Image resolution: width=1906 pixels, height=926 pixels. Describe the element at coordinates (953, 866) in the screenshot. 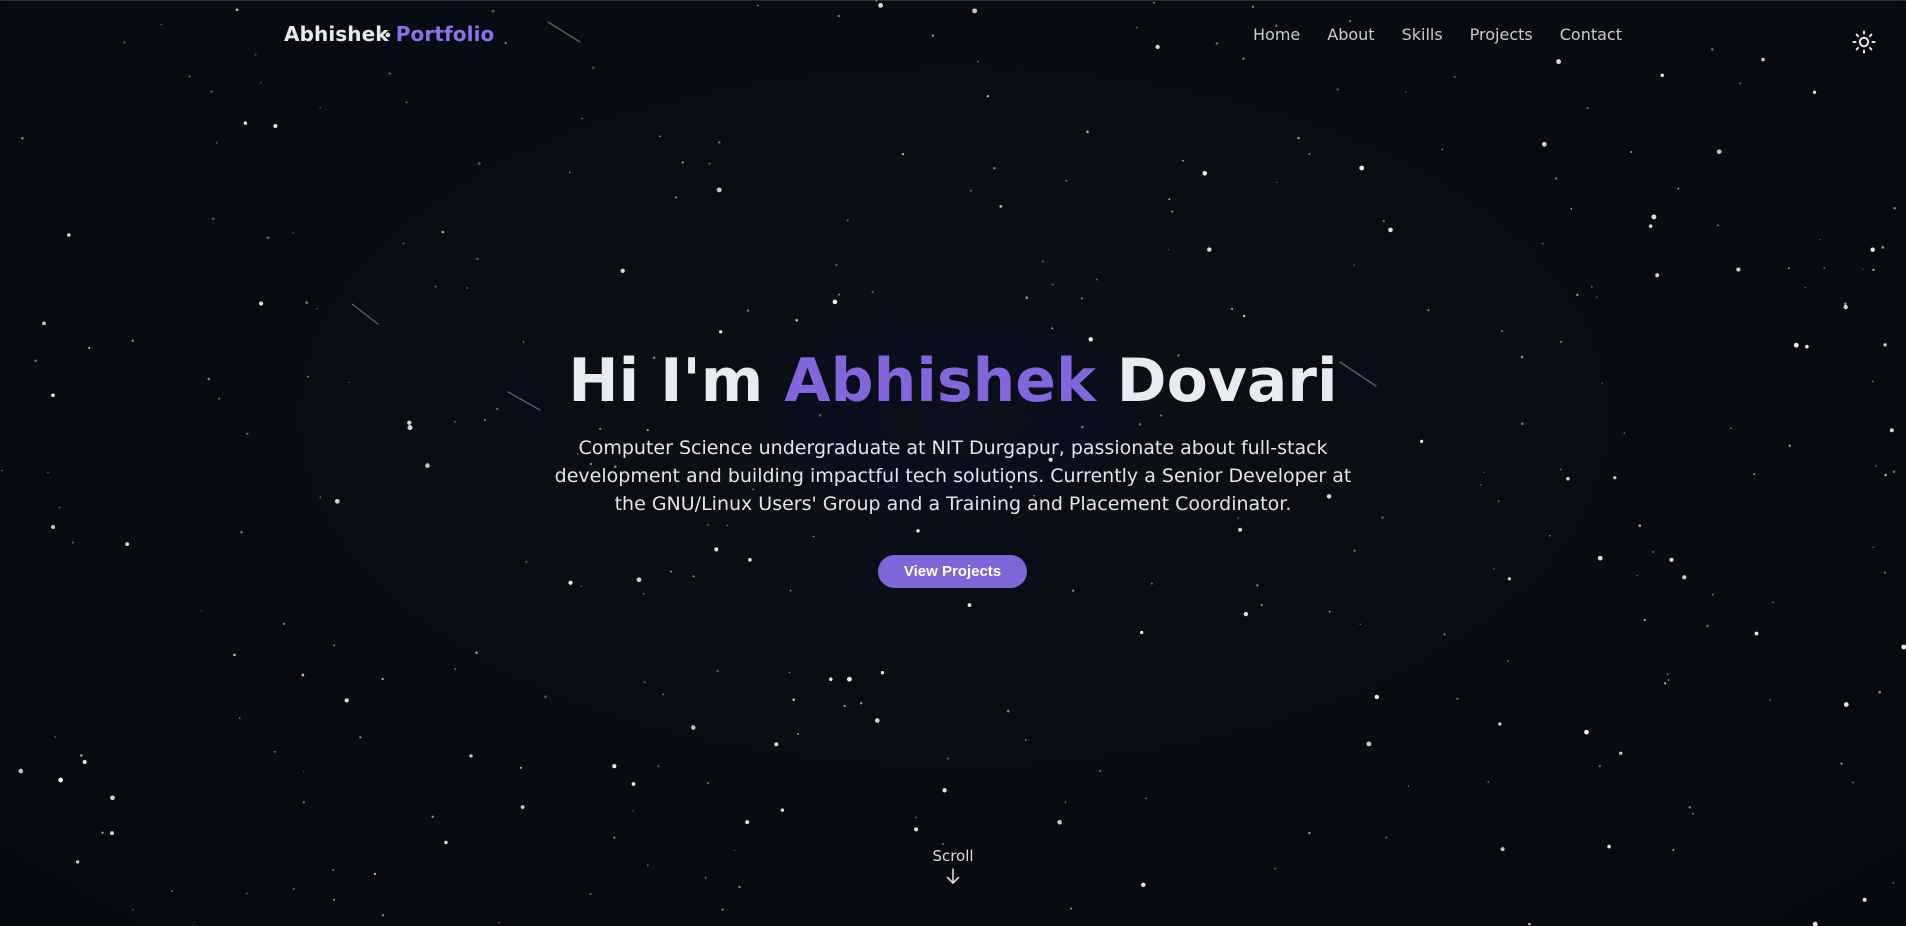

I see `scroll-indicator: Scroll` at that location.